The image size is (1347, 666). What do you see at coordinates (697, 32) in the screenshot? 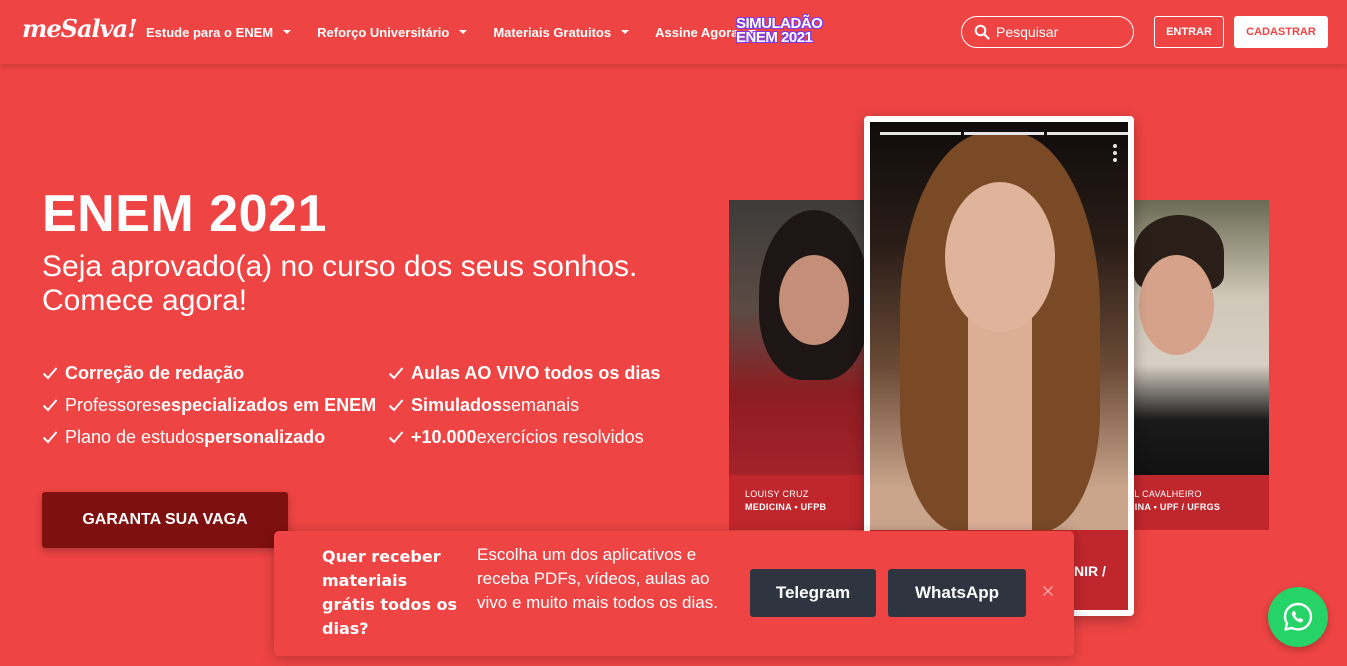
I see `nav-item-label: Assine Agora` at bounding box center [697, 32].